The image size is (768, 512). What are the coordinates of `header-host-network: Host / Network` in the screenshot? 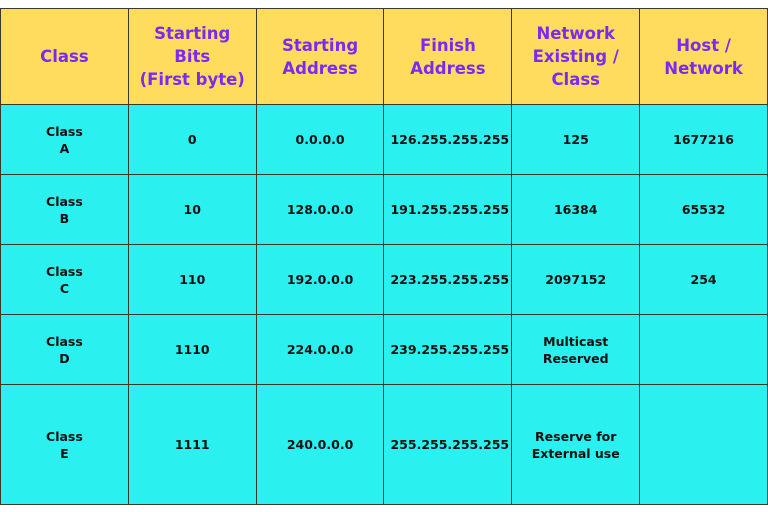 It's located at (703, 56).